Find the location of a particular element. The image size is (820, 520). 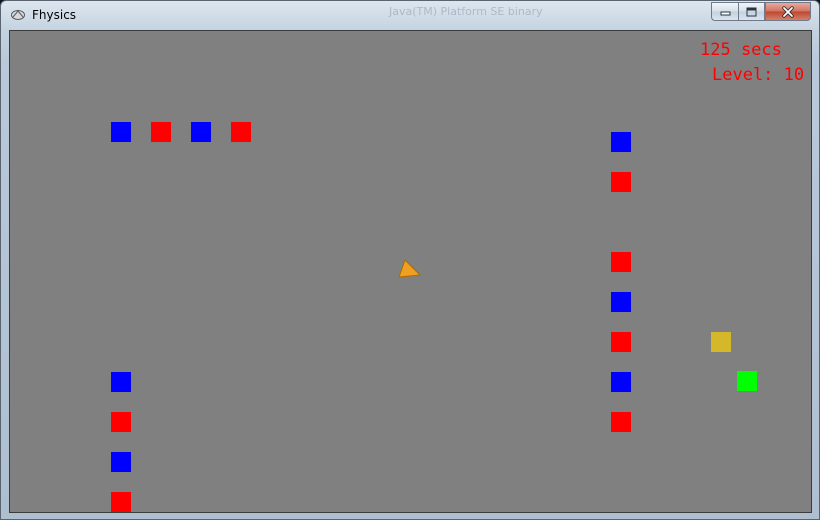

block-gold is located at coordinates (721, 342).